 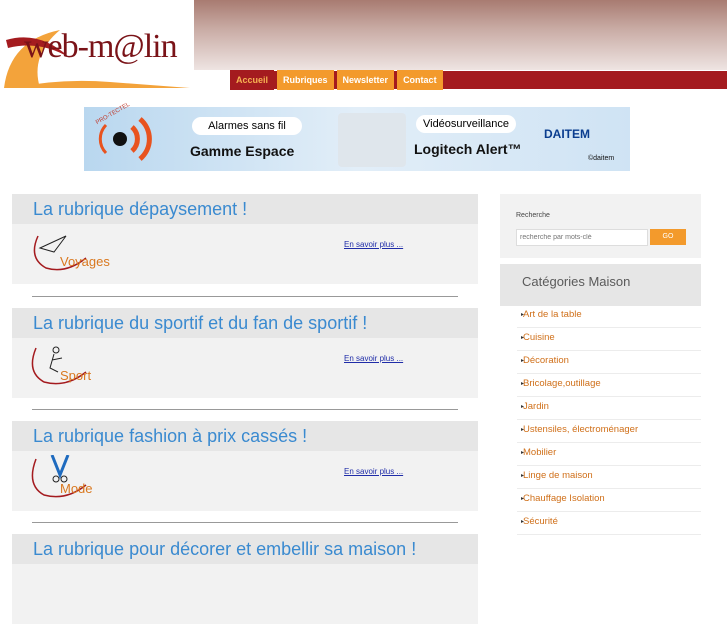 What do you see at coordinates (564, 498) in the screenshot?
I see `category-label: Chauffage Isolation` at bounding box center [564, 498].